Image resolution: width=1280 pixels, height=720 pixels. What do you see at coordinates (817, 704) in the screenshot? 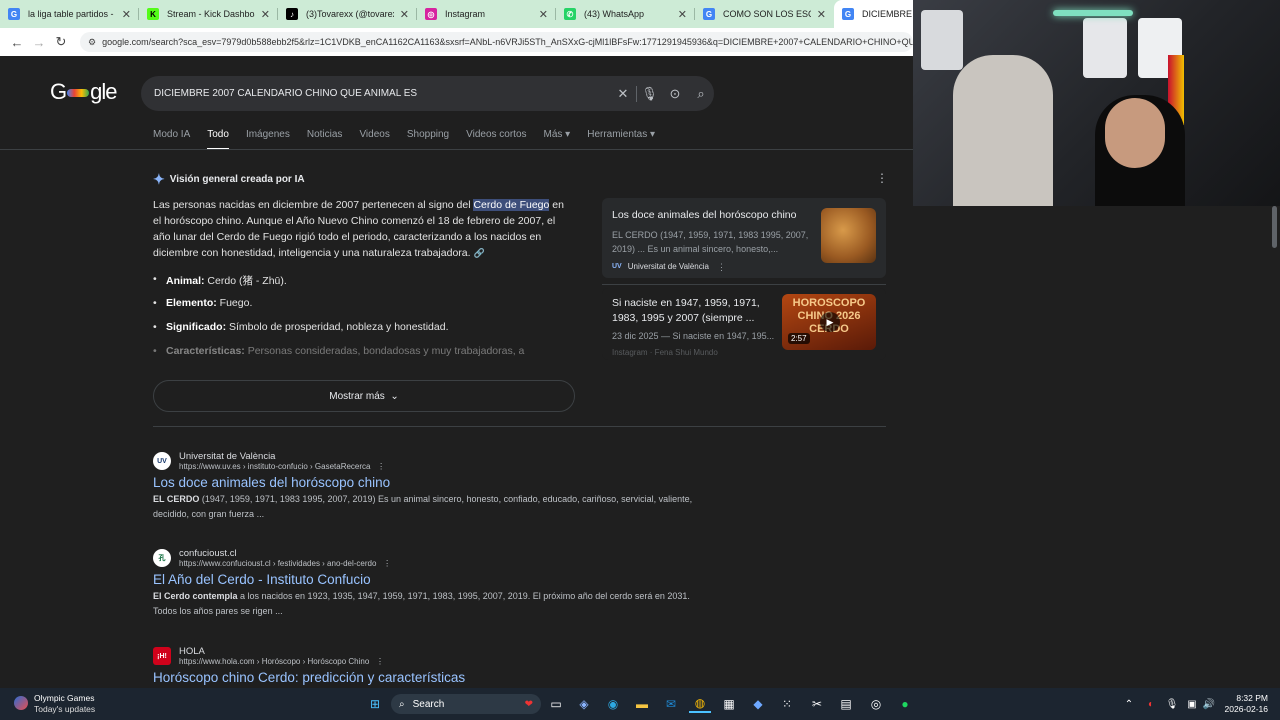
I see `capcut-icon: ✂` at bounding box center [817, 704].